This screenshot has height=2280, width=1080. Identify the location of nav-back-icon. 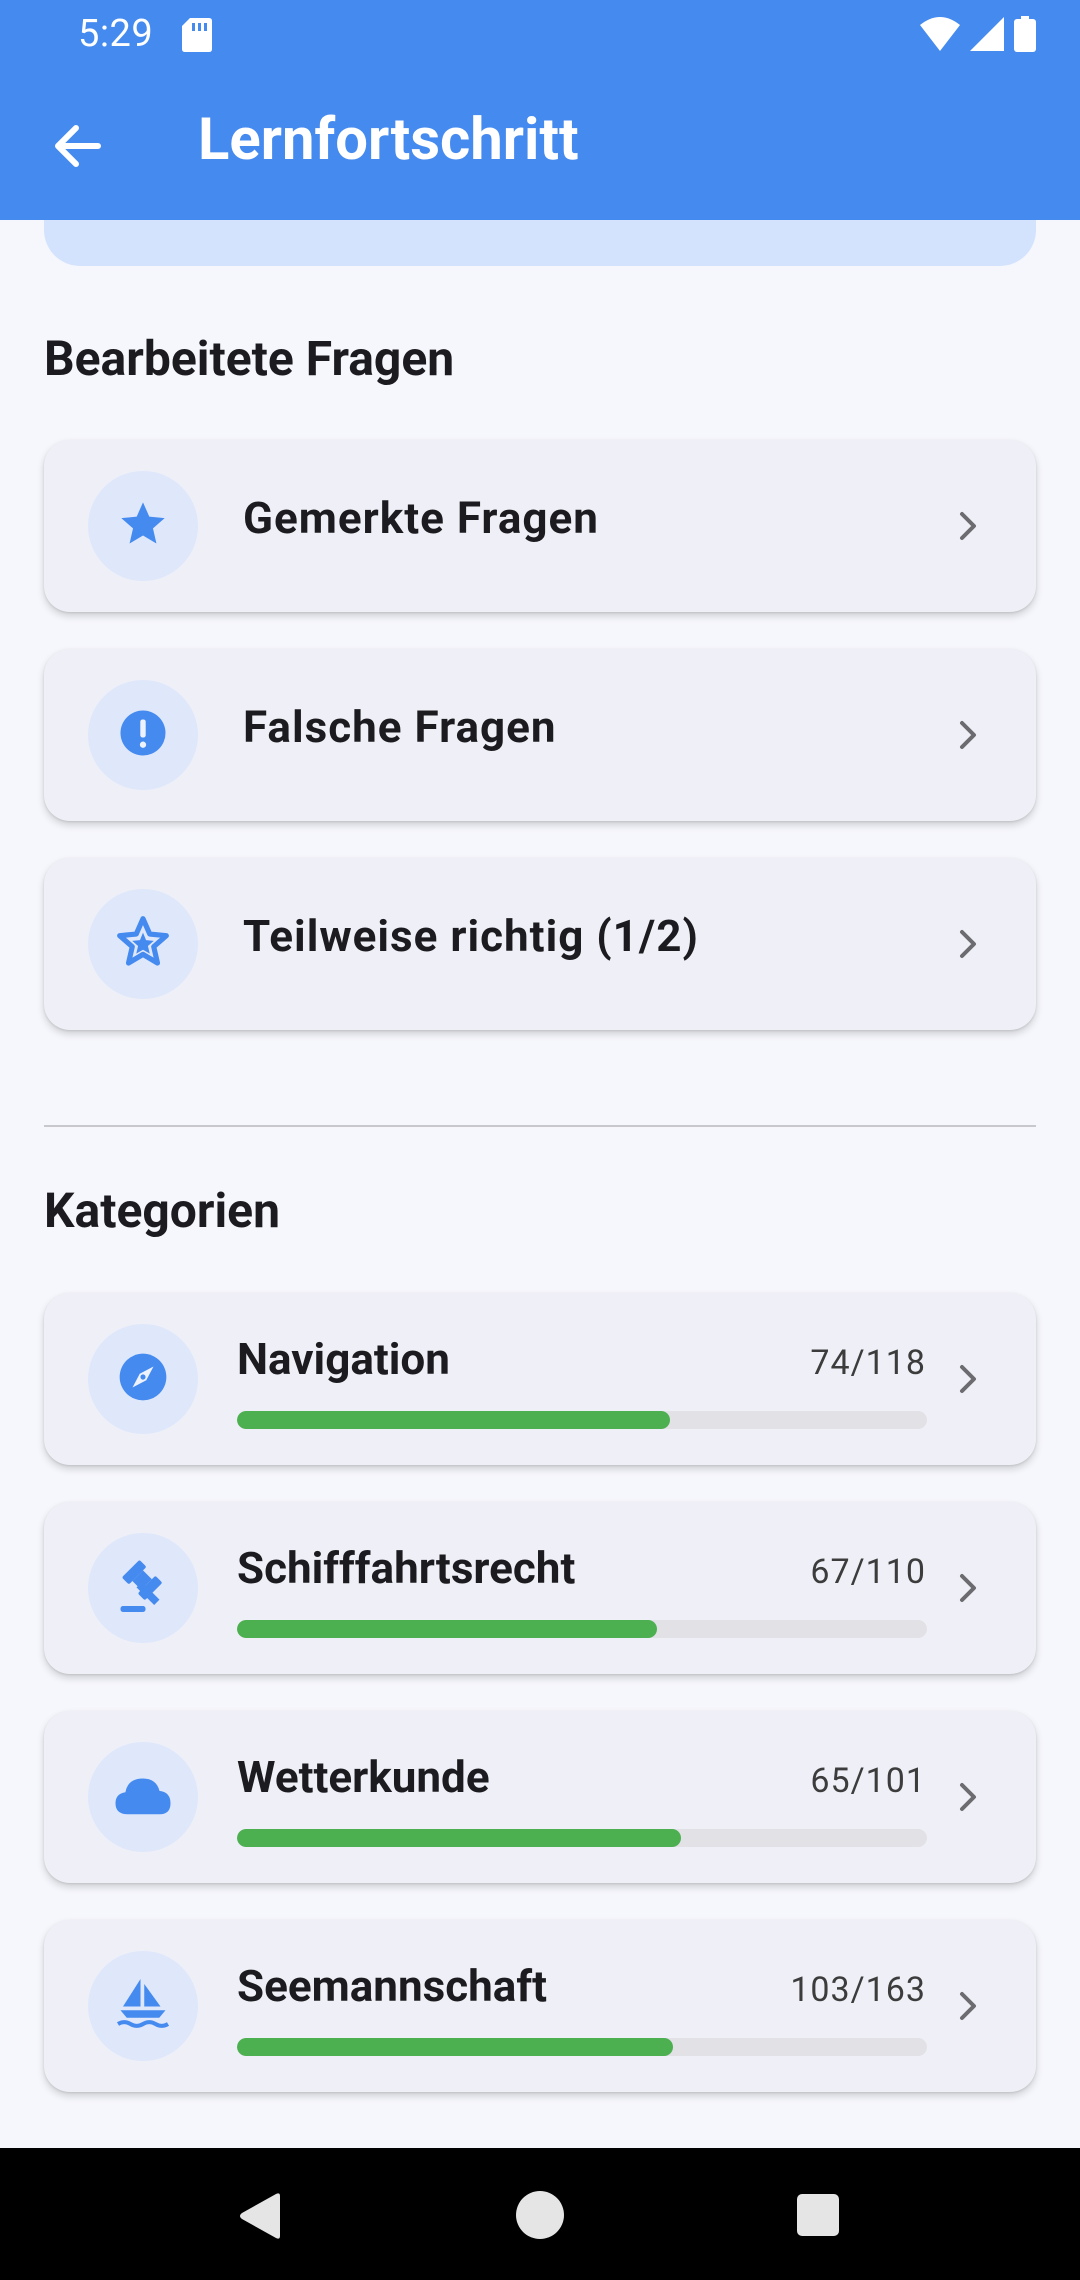
(261, 2218).